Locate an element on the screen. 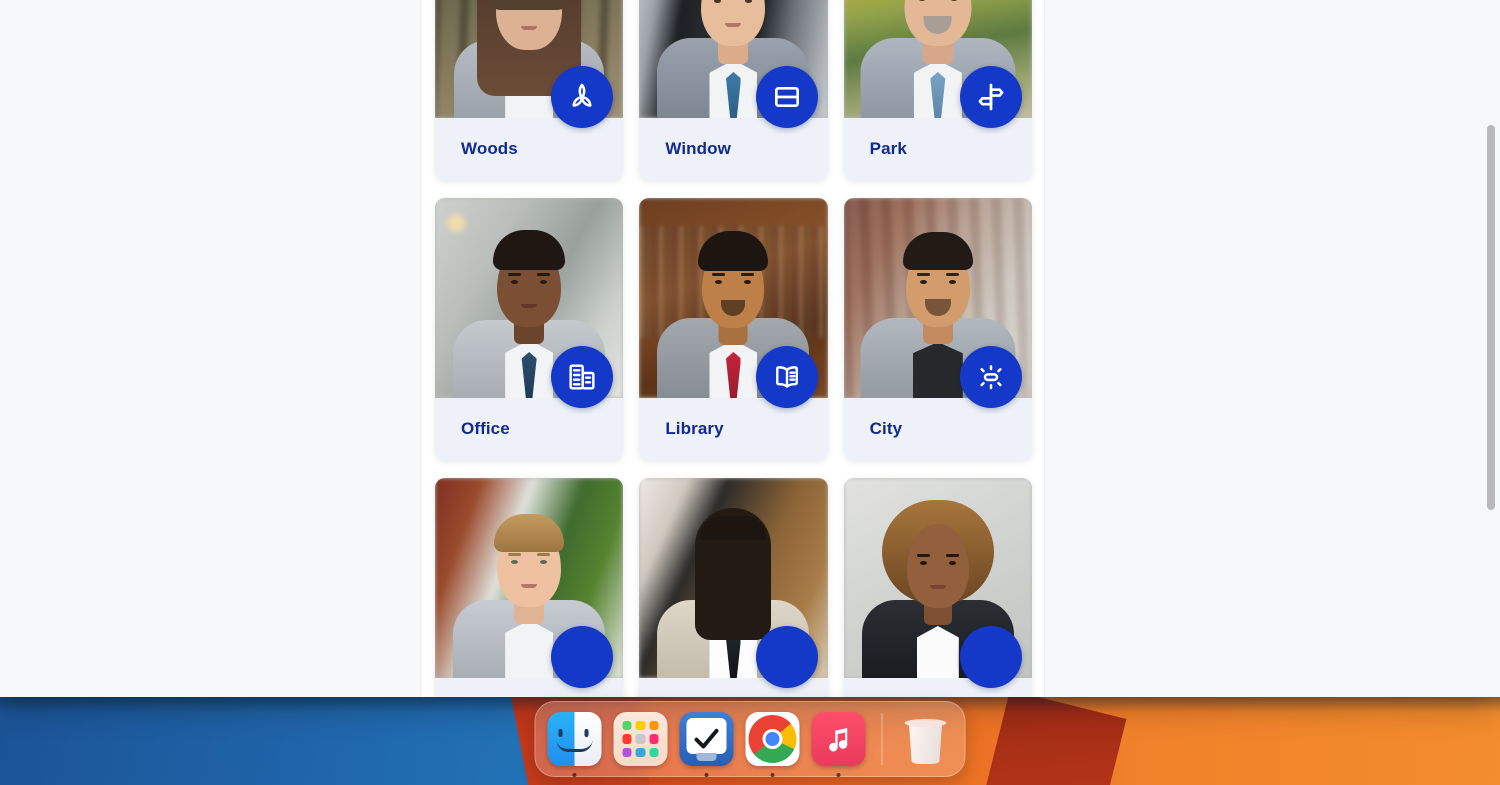 Image resolution: width=1500 pixels, height=785 pixels. card-label: Library is located at coordinates (694, 428).